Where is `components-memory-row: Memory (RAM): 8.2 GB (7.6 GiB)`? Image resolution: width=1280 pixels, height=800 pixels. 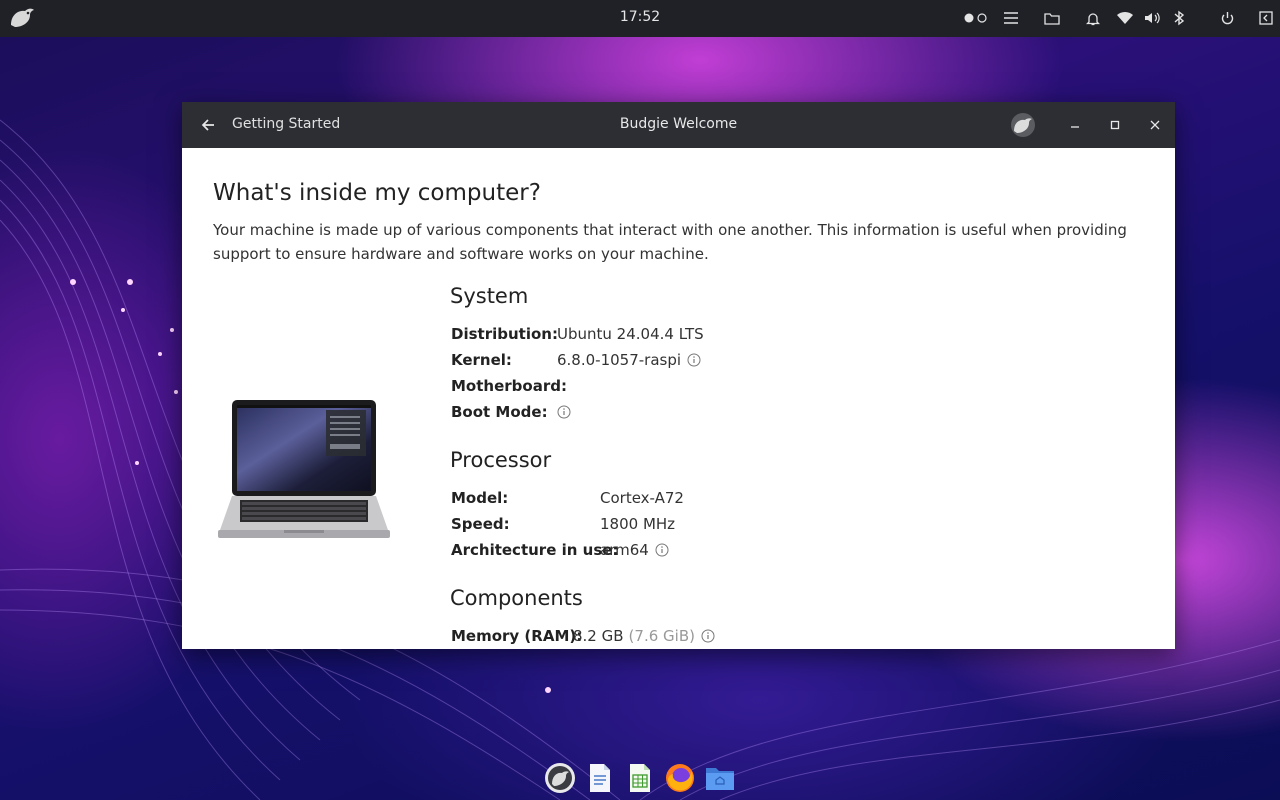 components-memory-row: Memory (RAM): 8.2 GB (7.6 GiB) is located at coordinates (583, 636).